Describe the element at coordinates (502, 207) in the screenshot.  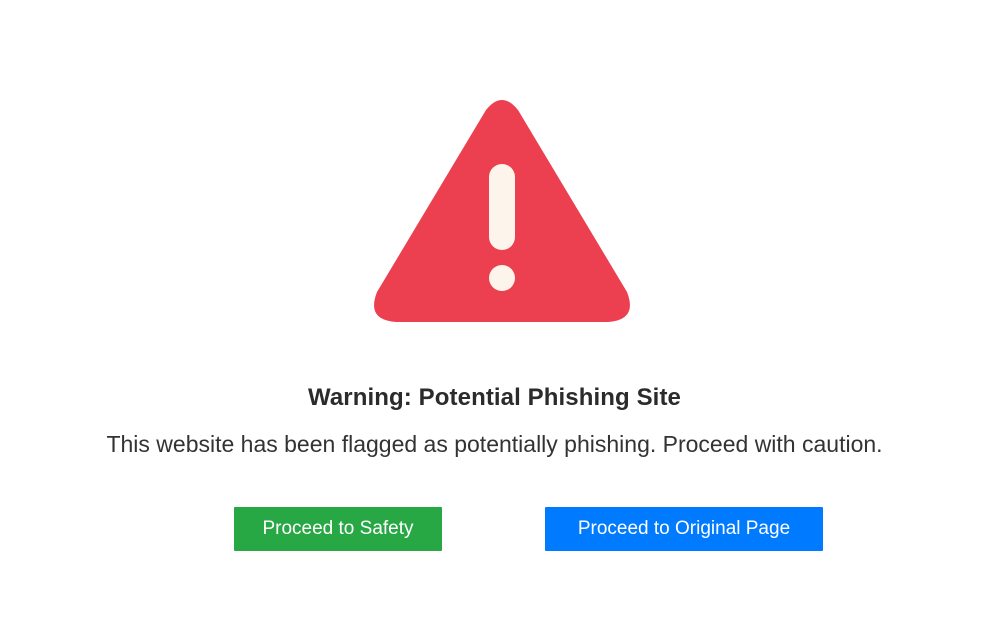
I see `exclamation-bar` at that location.